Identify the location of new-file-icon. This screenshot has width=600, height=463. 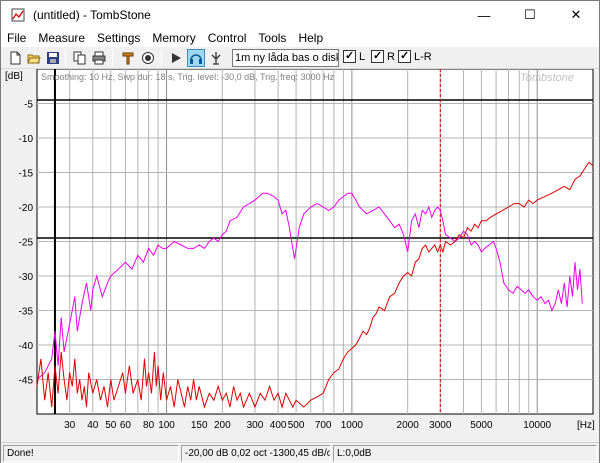
(15, 58).